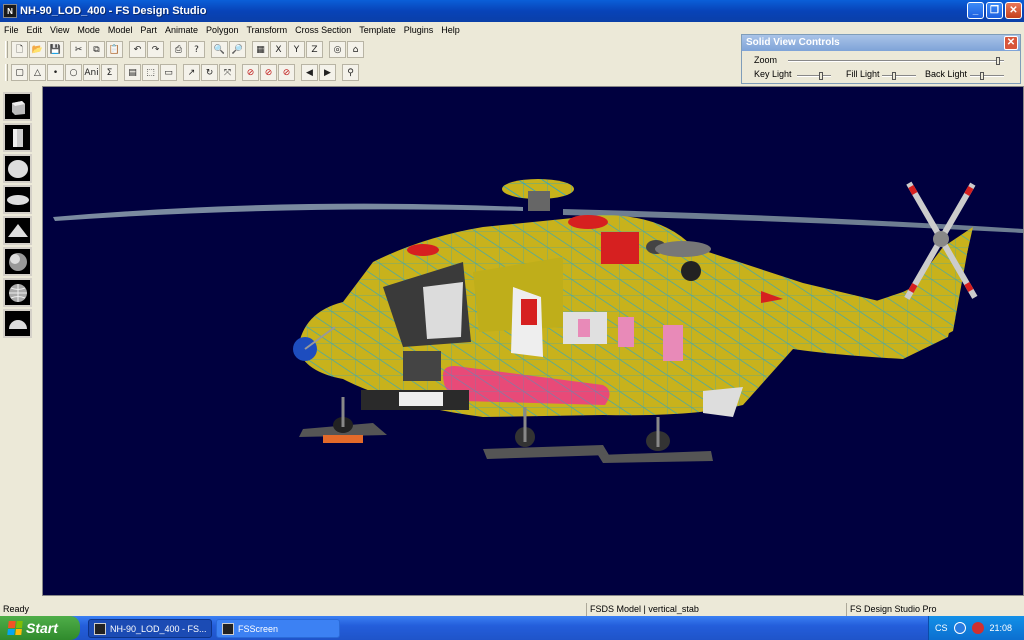  Describe the element at coordinates (894, 76) in the screenshot. I see `fill-light-thumb` at that location.